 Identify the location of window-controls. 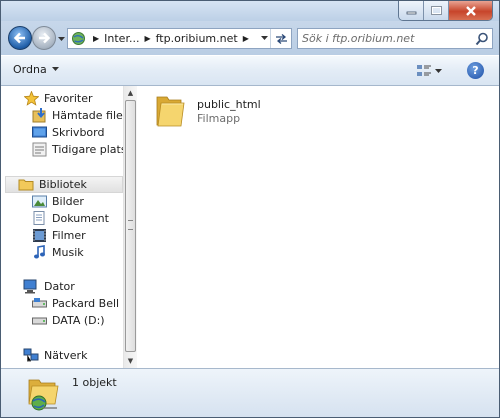
(445, 11).